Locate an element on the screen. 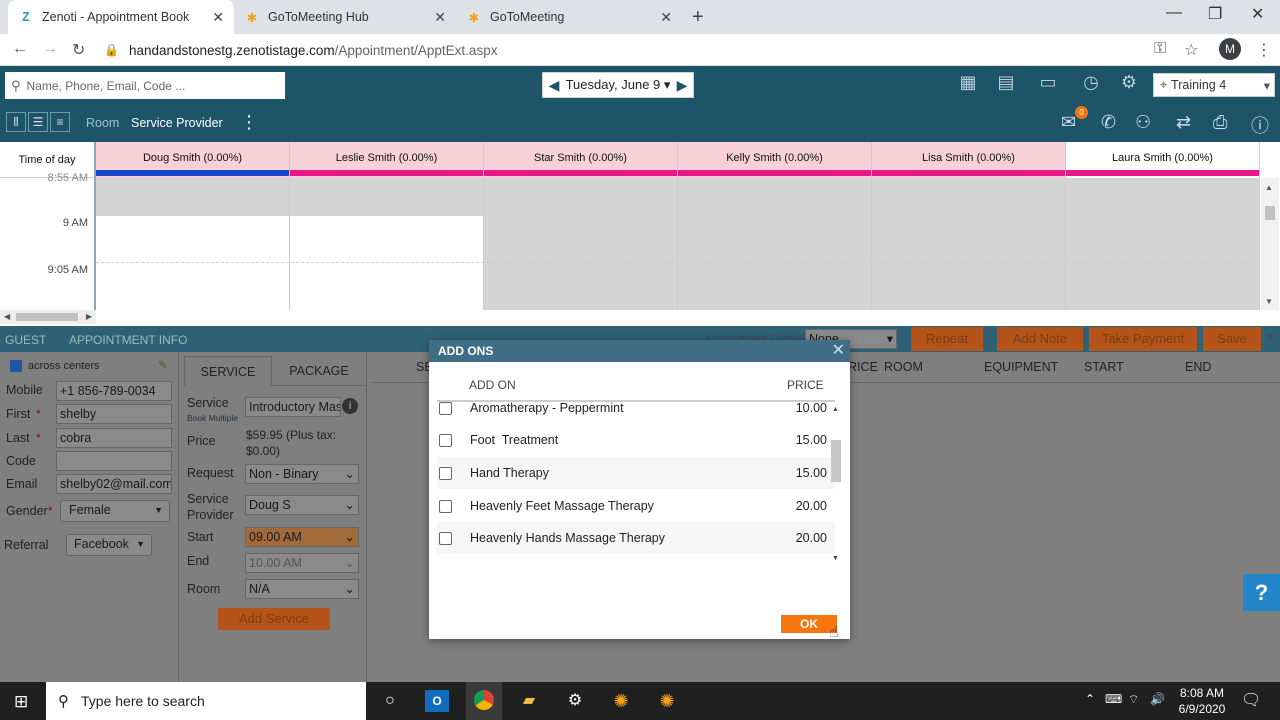 The width and height of the screenshot is (1280, 720). minimize-icon: — is located at coordinates (1174, 13).